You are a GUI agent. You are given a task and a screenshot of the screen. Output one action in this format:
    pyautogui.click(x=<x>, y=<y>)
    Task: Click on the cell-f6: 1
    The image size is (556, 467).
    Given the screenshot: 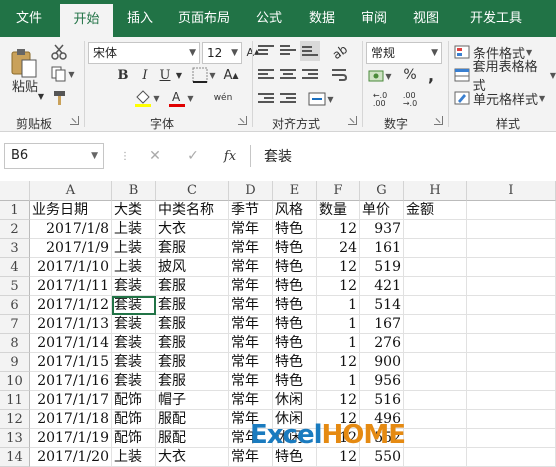 What is the action you would take?
    pyautogui.click(x=338, y=305)
    